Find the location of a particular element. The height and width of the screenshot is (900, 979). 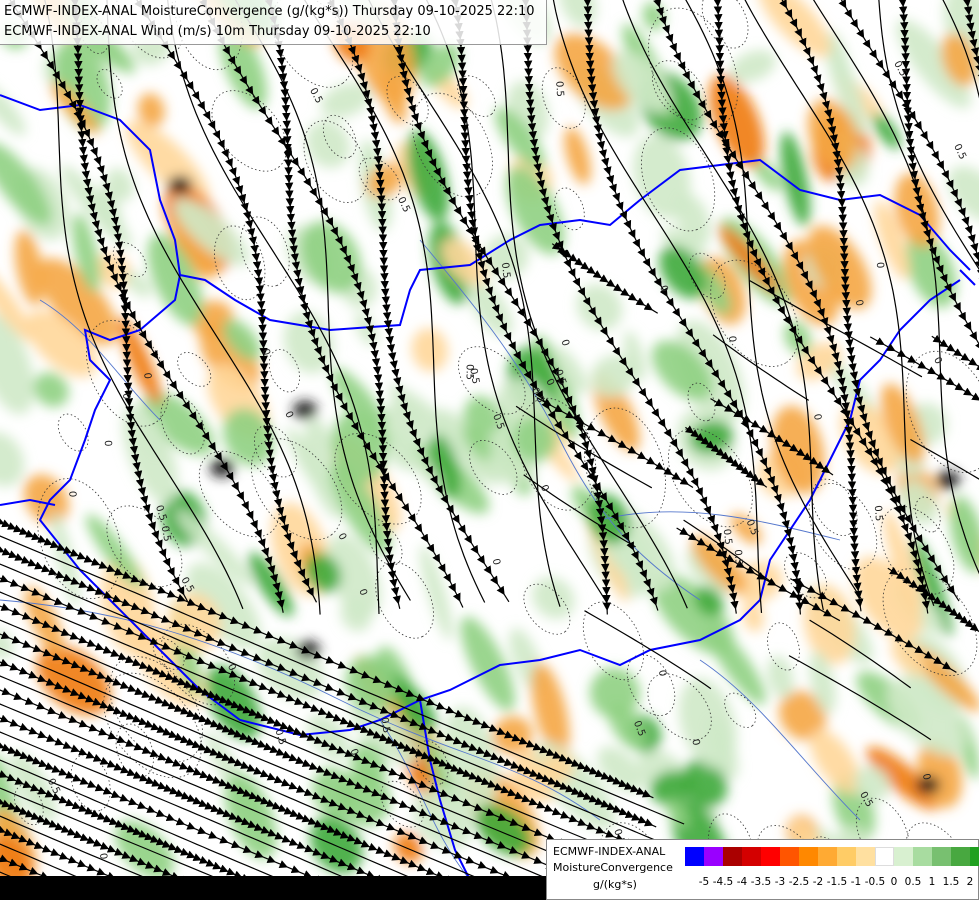

legend-unit-label: g/(kg*s) is located at coordinates (615, 884).